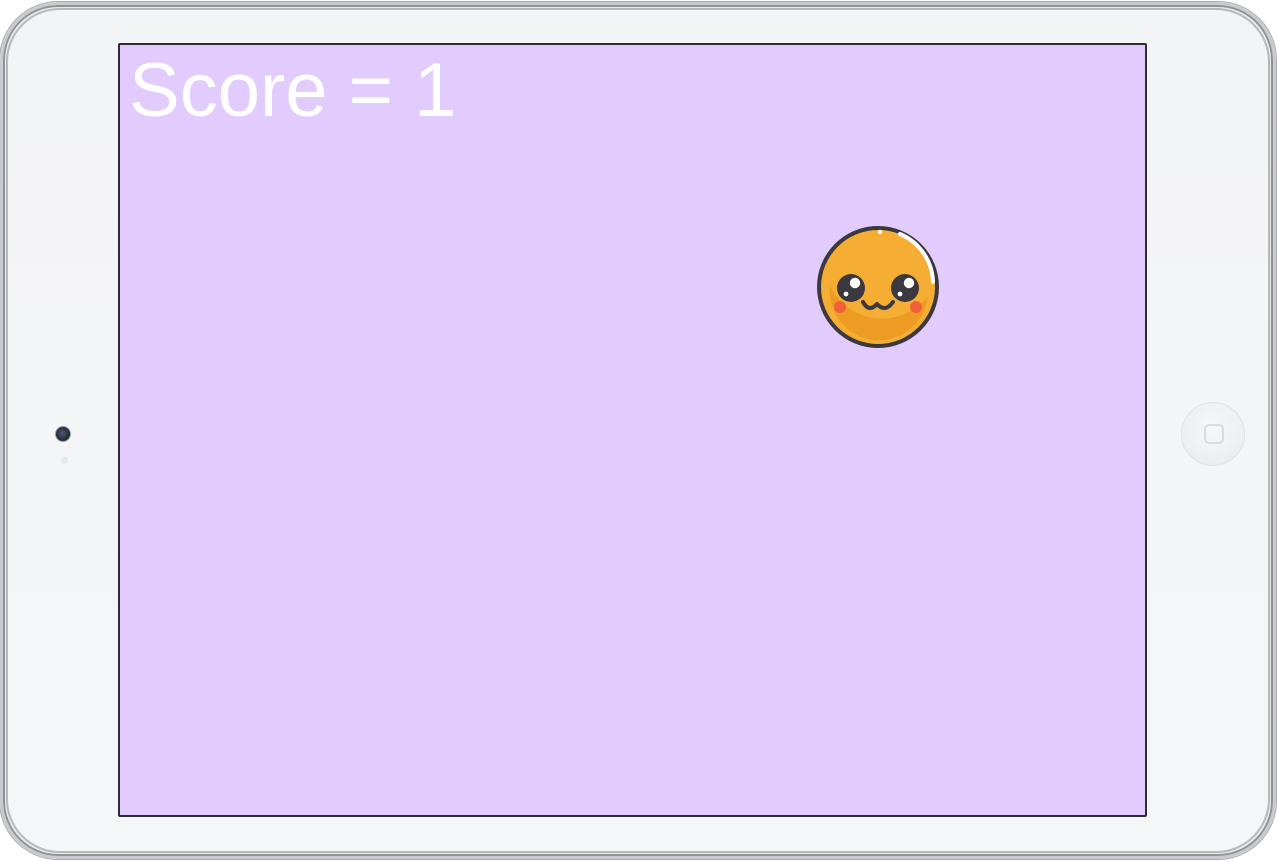 The height and width of the screenshot is (861, 1277). I want to click on light-sensor, so click(64, 460).